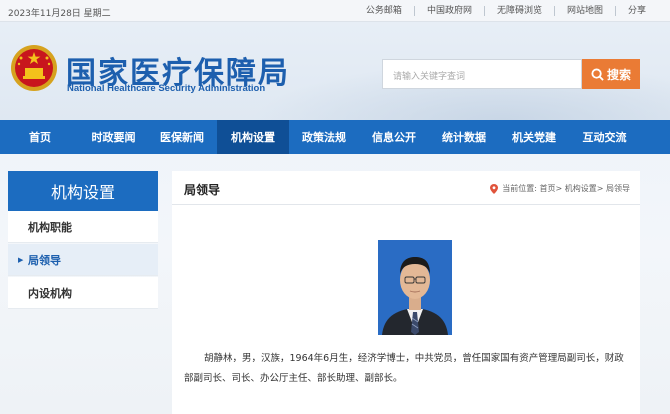 This screenshot has height=414, width=670. What do you see at coordinates (59, 14) in the screenshot?
I see `current-date: 2023年11月28日 星期二` at bounding box center [59, 14].